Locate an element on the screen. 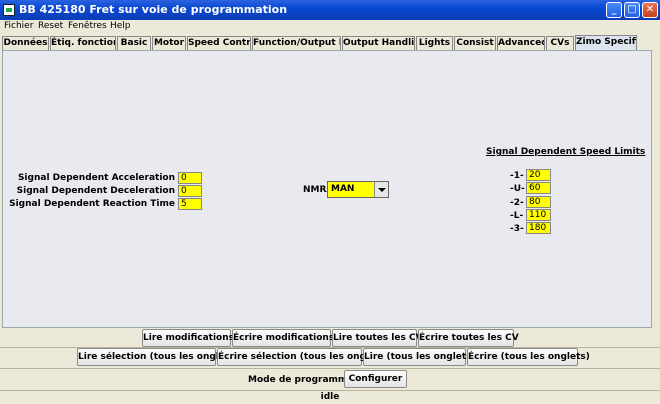 The height and width of the screenshot is (404, 660). tab-etiq-fonctions: Étiq. fonctions is located at coordinates (83, 43).